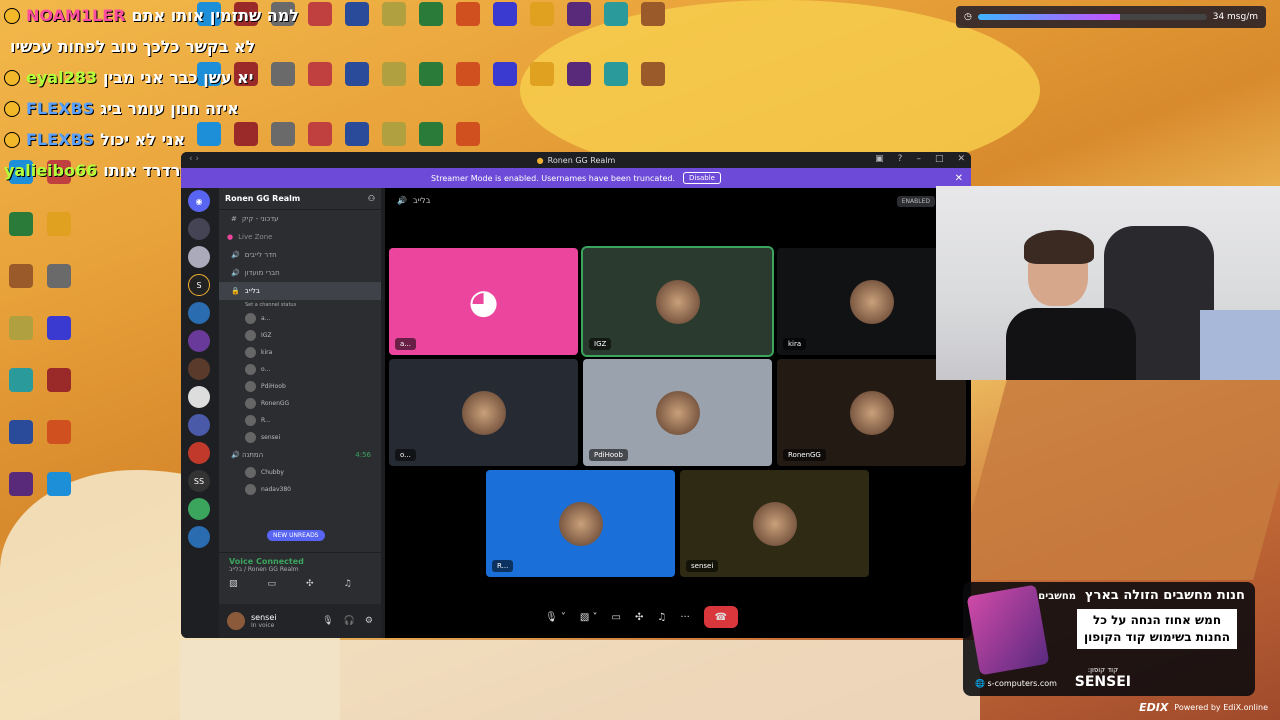 This screenshot has width=1280, height=720. I want to click on microphone-icon: 🎙, so click(327, 621).